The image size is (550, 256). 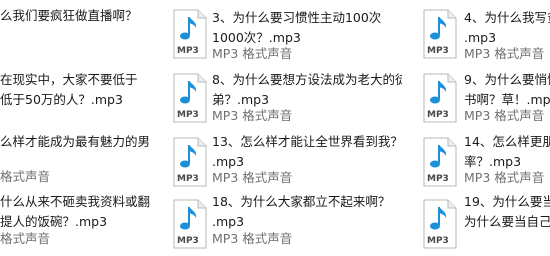 I want to click on file-tile: MP3 9、为什么要悄悄 书啊？草！.mp3 MP3 格式声音, so click(x=481, y=94).